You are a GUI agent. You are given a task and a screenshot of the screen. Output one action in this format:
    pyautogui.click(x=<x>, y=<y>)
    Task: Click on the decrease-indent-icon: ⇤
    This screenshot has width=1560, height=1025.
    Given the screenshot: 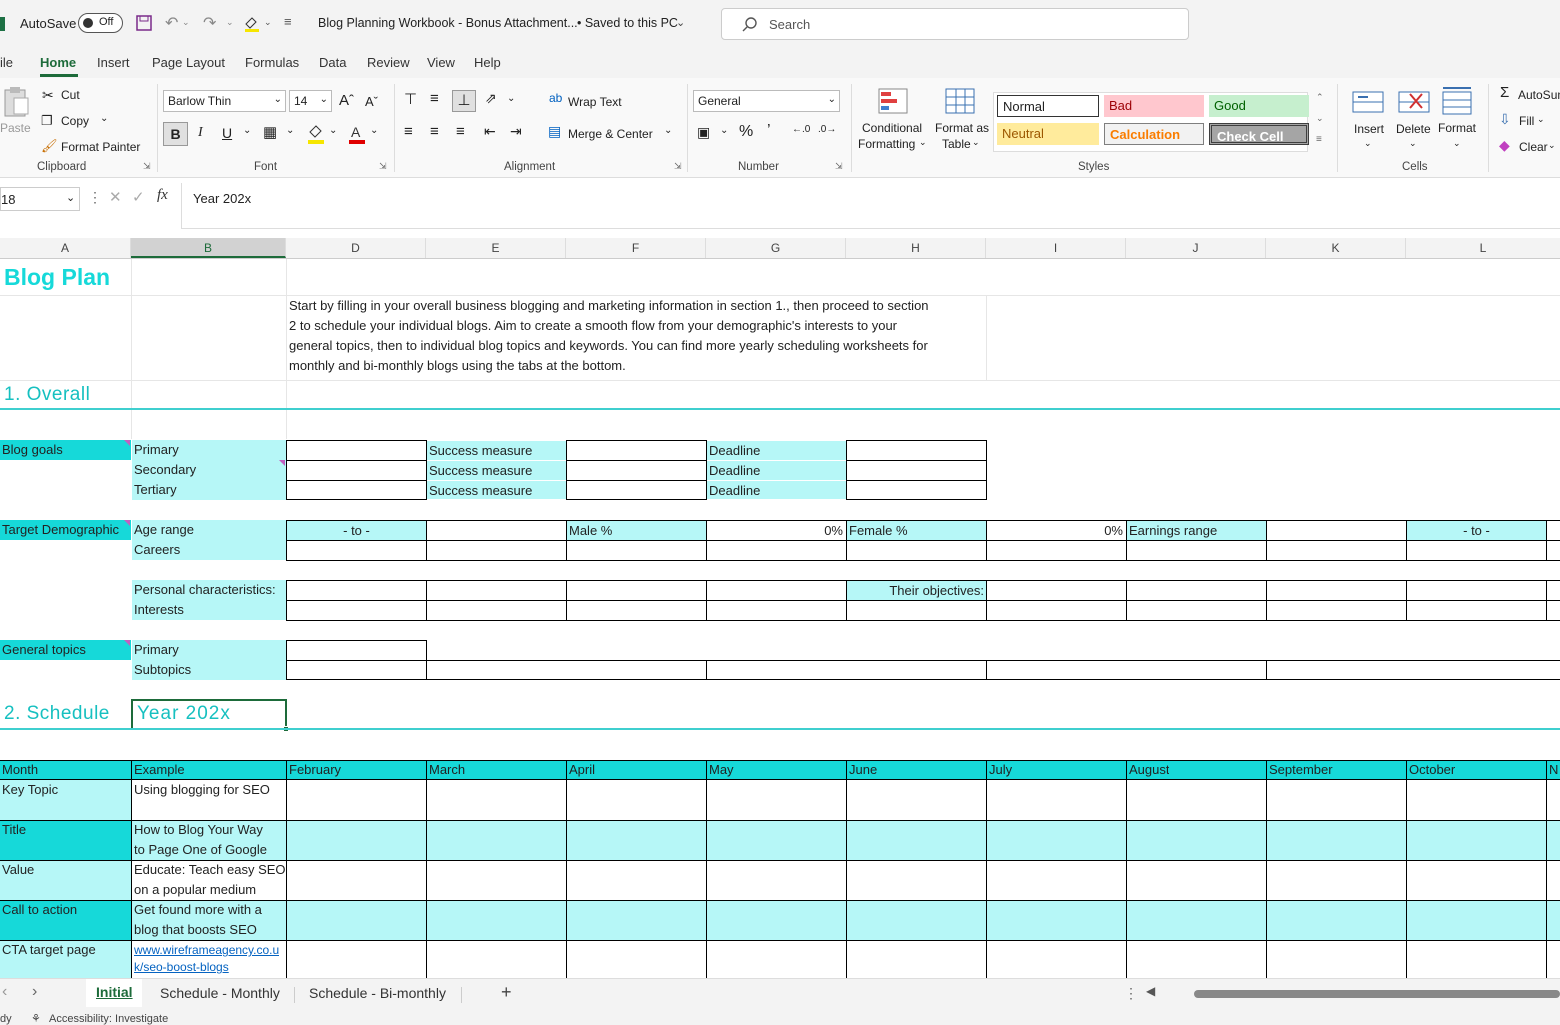 What is the action you would take?
    pyautogui.click(x=490, y=131)
    